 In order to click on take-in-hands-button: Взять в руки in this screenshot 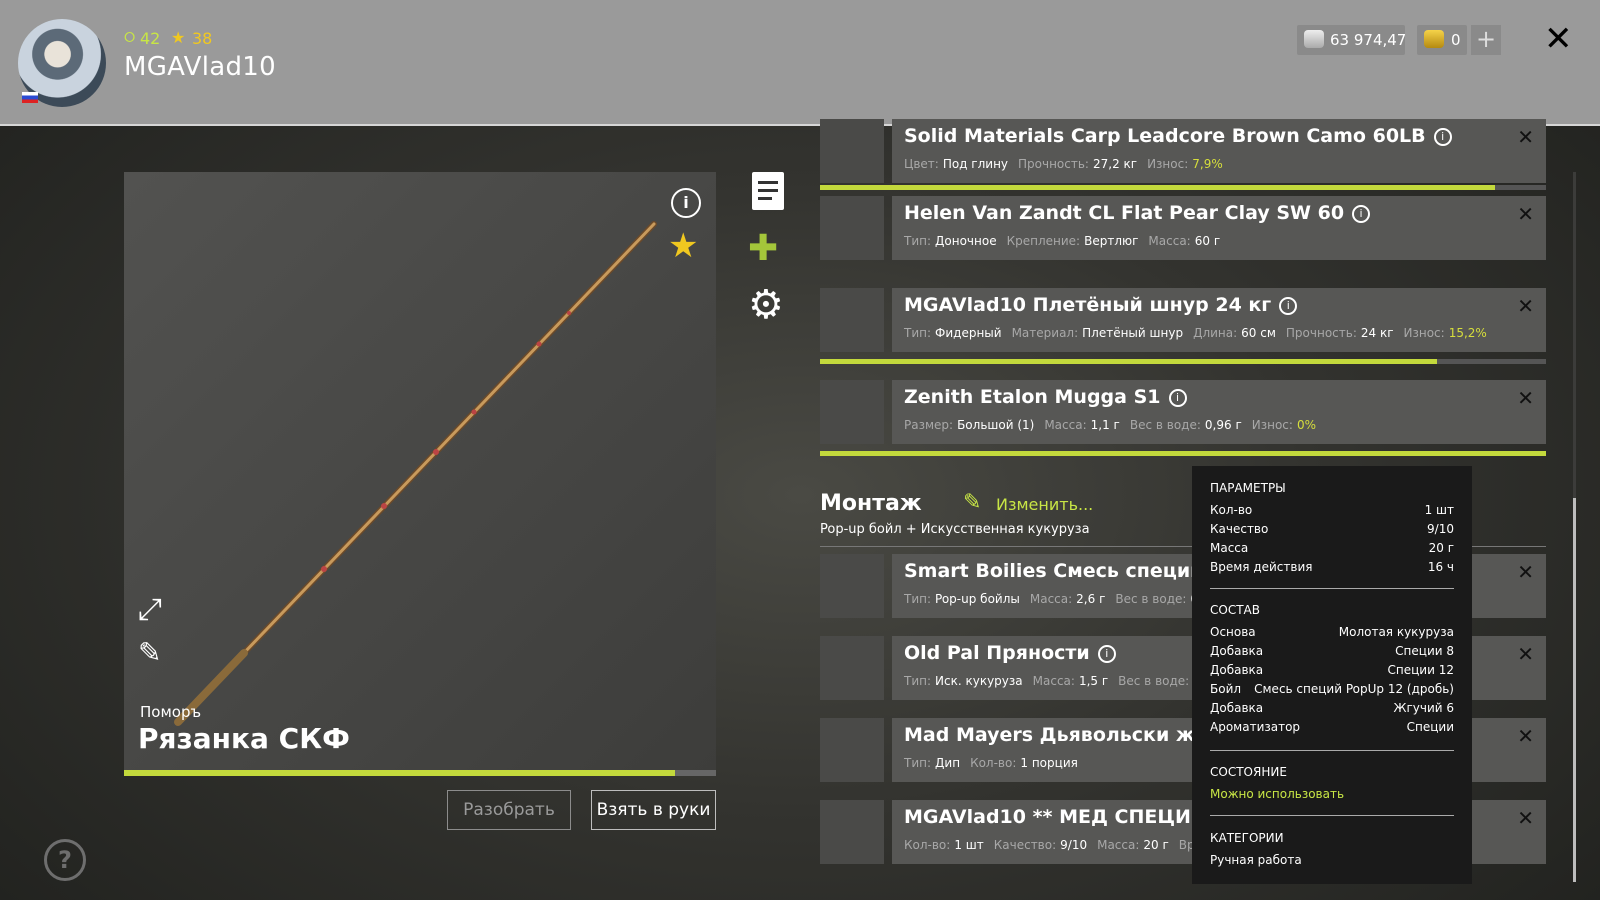, I will do `click(653, 810)`.